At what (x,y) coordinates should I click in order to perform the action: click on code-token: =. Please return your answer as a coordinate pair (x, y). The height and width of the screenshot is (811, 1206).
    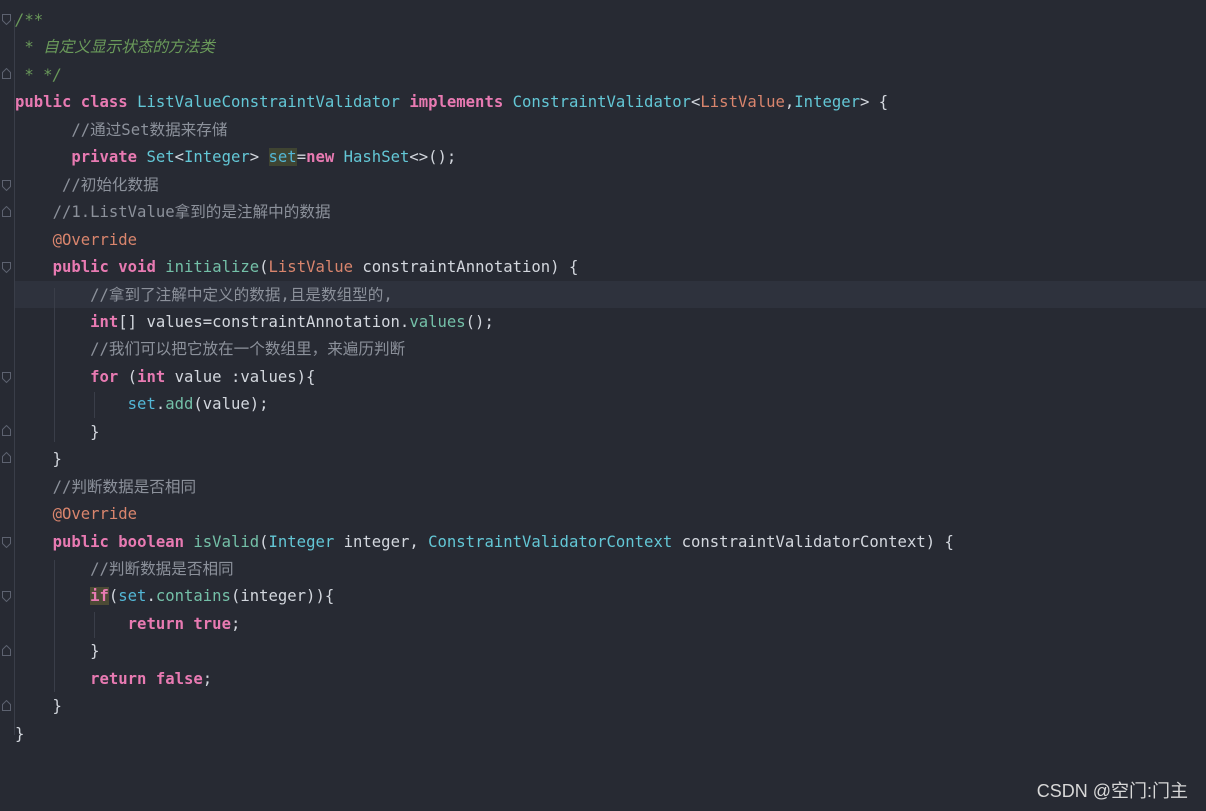
    Looking at the image, I should click on (301, 157).